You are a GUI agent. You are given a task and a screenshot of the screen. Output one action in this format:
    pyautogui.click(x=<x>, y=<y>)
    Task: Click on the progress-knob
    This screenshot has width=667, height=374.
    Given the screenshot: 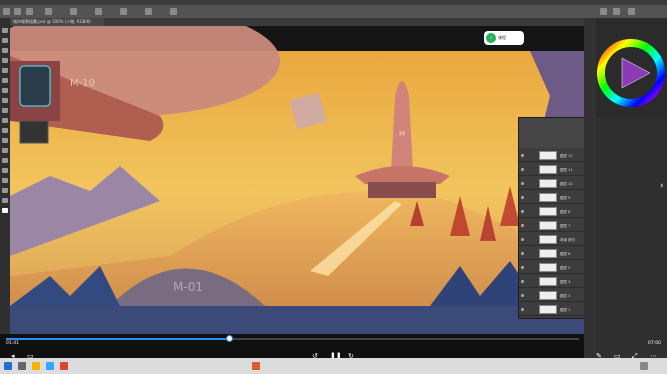 What is the action you would take?
    pyautogui.click(x=229, y=338)
    